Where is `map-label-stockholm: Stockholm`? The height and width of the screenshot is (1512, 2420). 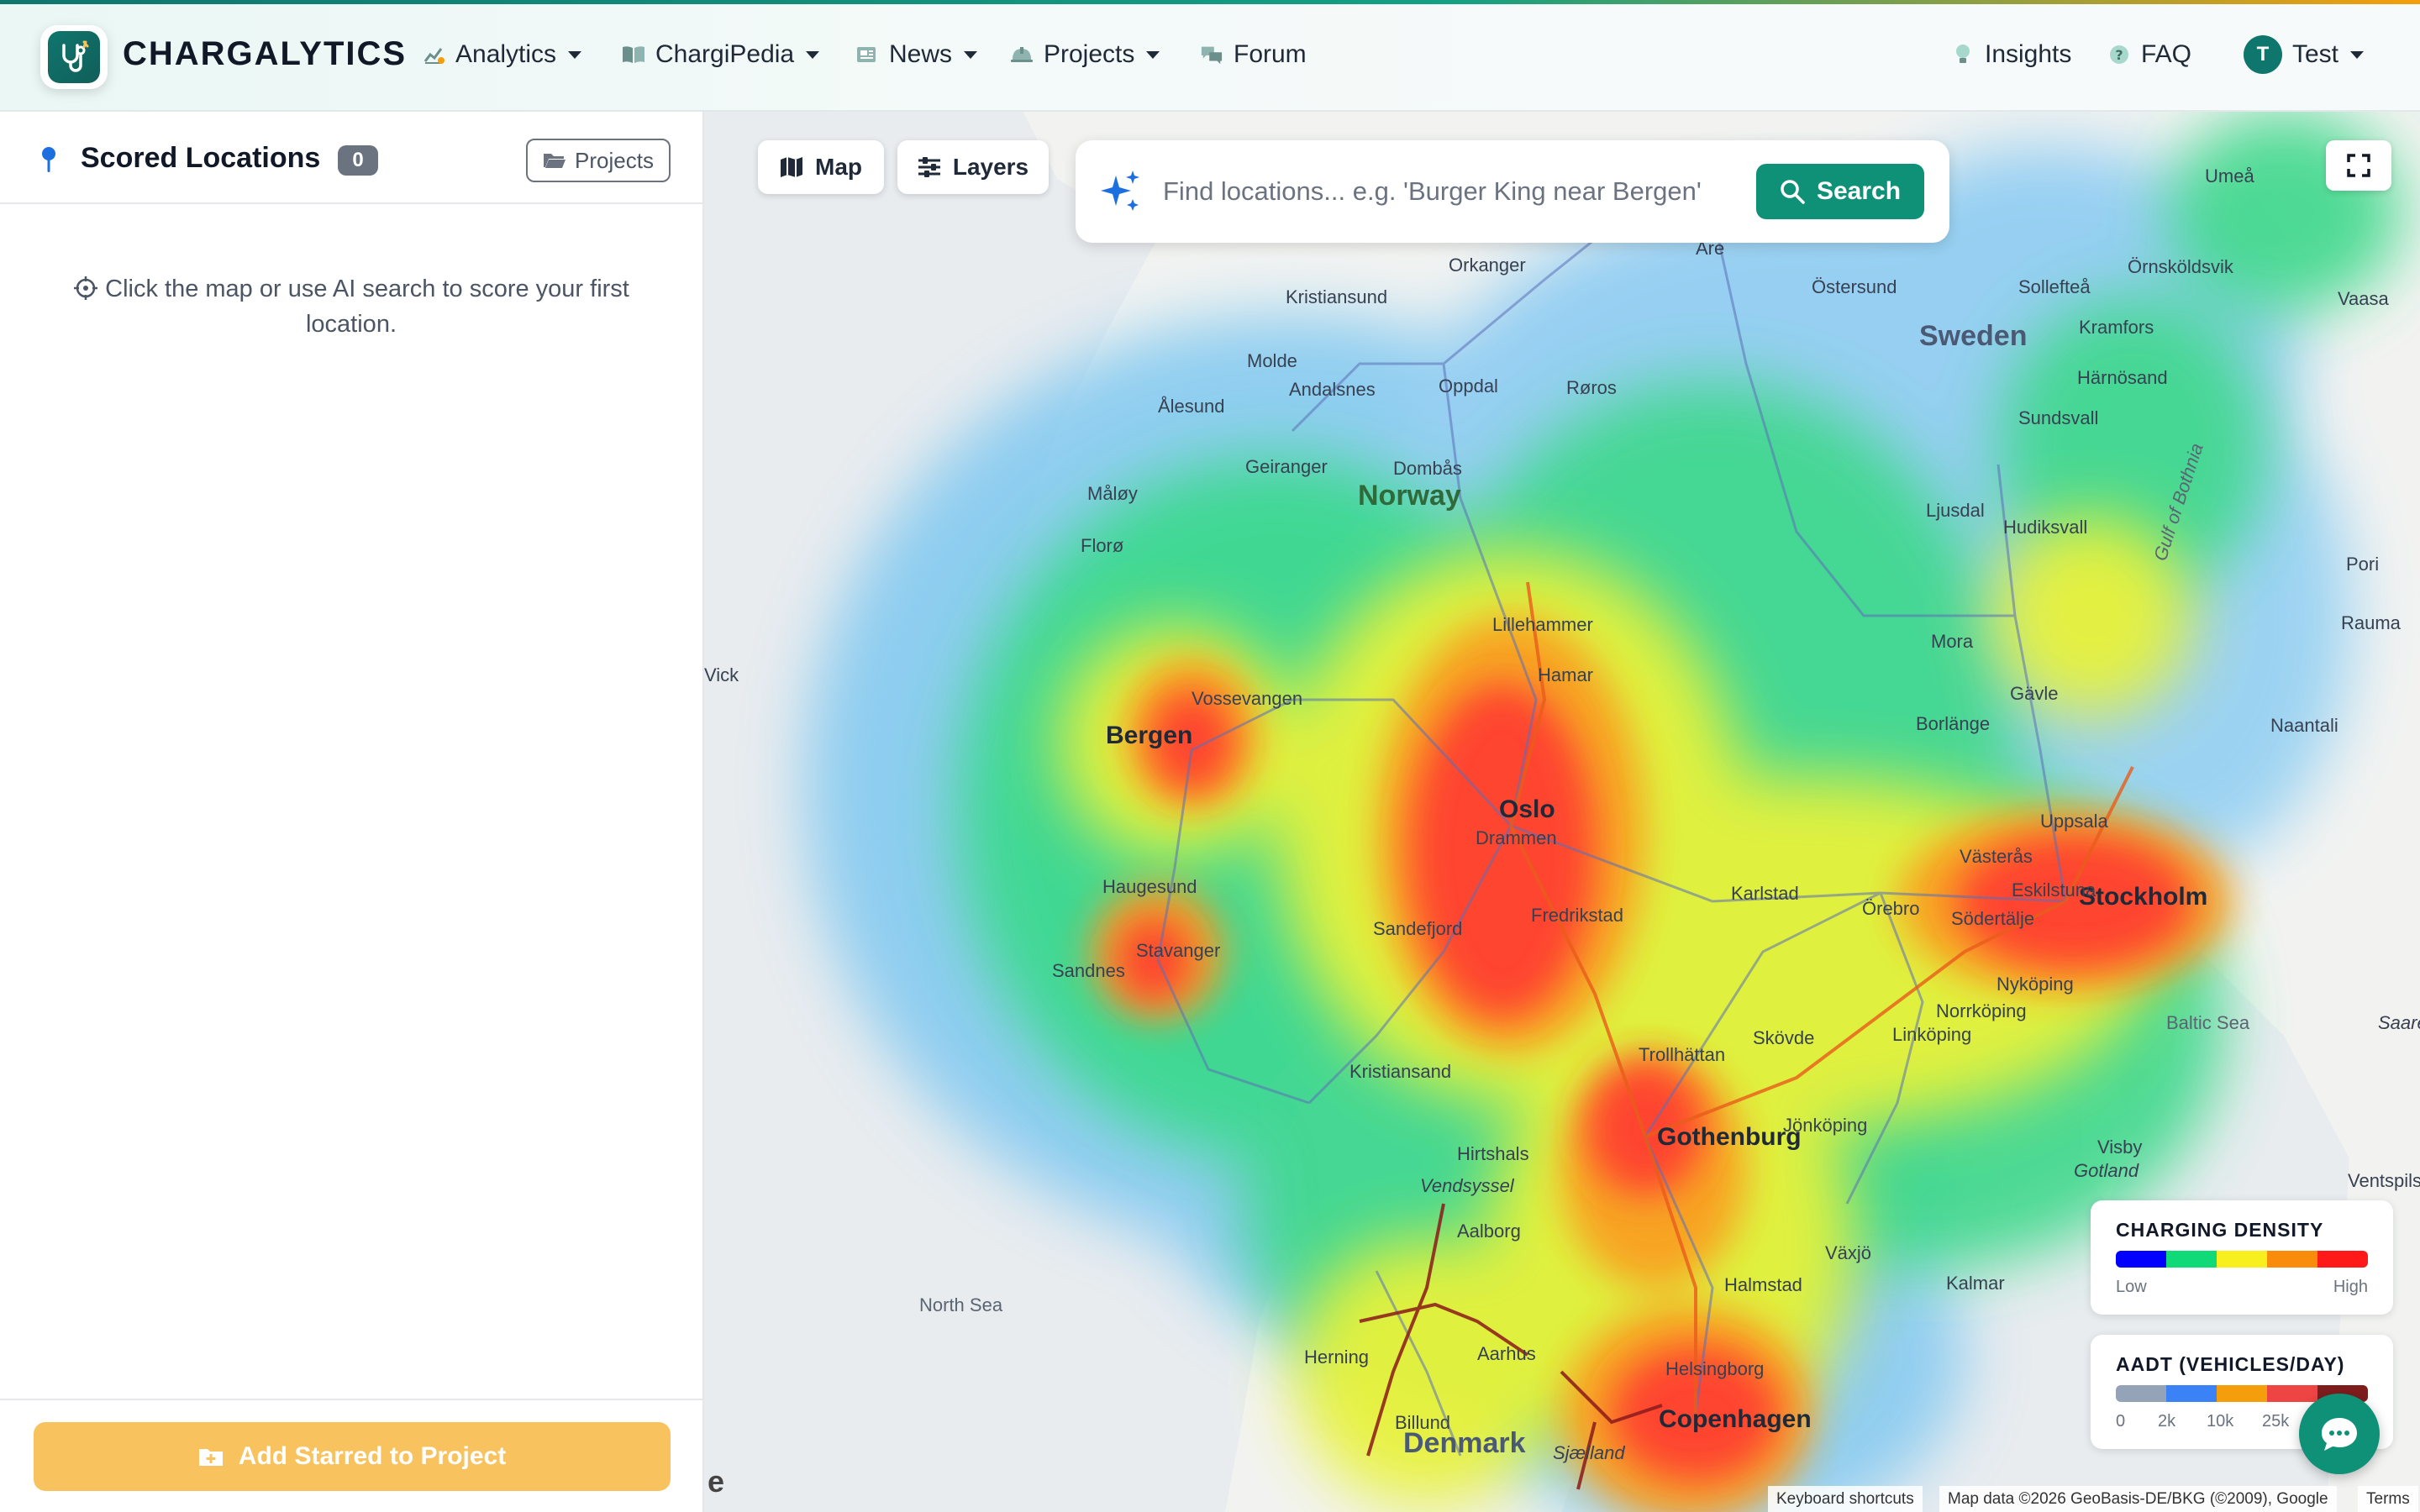
map-label-stockholm: Stockholm is located at coordinates (2144, 897).